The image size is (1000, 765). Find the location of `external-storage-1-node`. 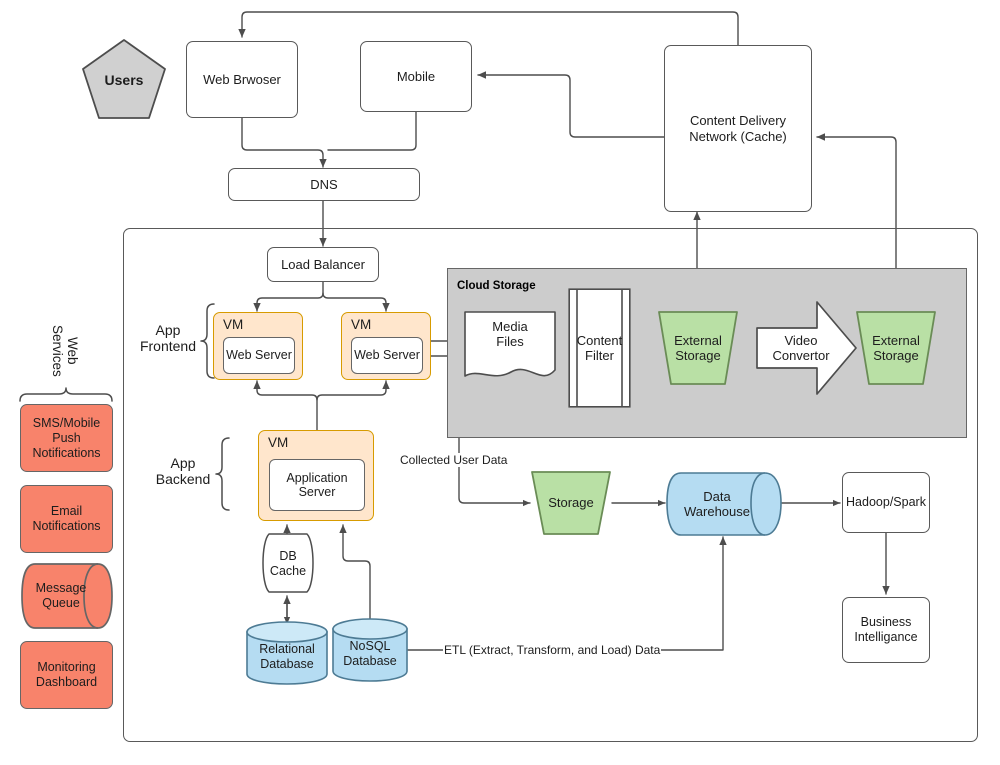

external-storage-1-node is located at coordinates (698, 348).